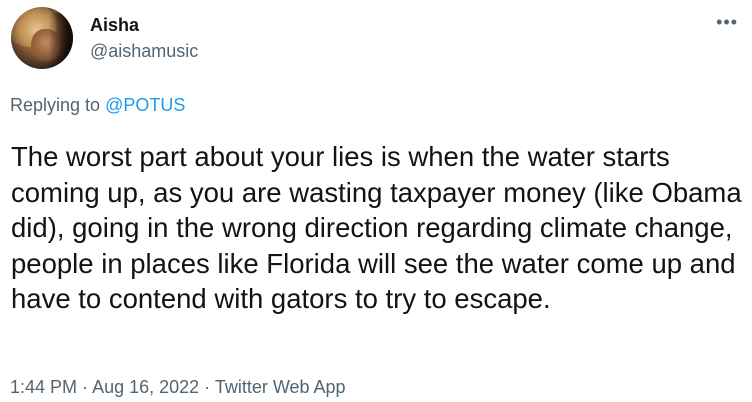  What do you see at coordinates (144, 38) in the screenshot?
I see `user-info: Aisha @aishamusic` at bounding box center [144, 38].